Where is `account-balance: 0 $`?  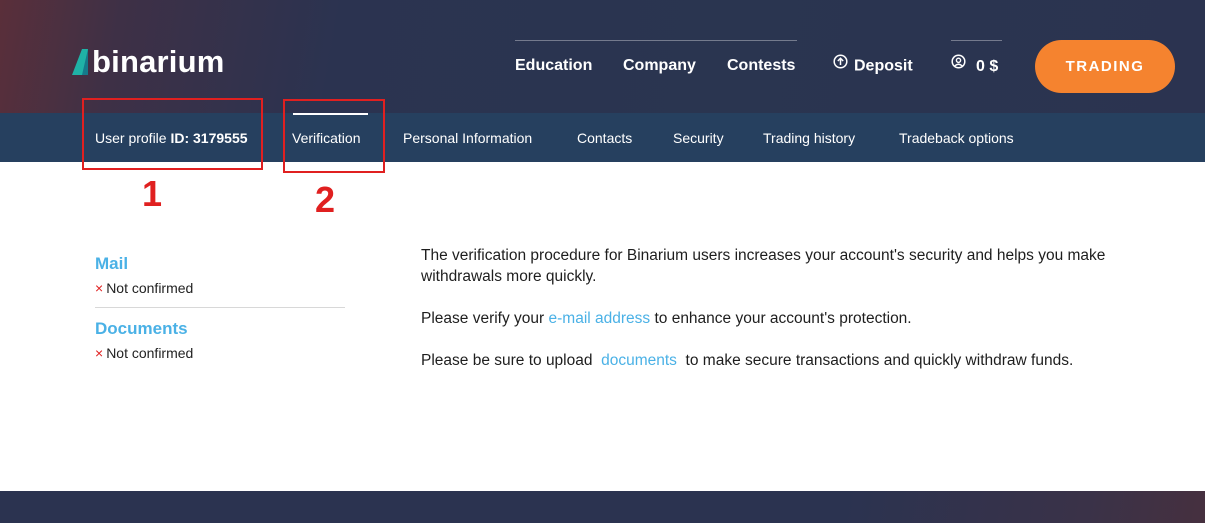 account-balance: 0 $ is located at coordinates (975, 65).